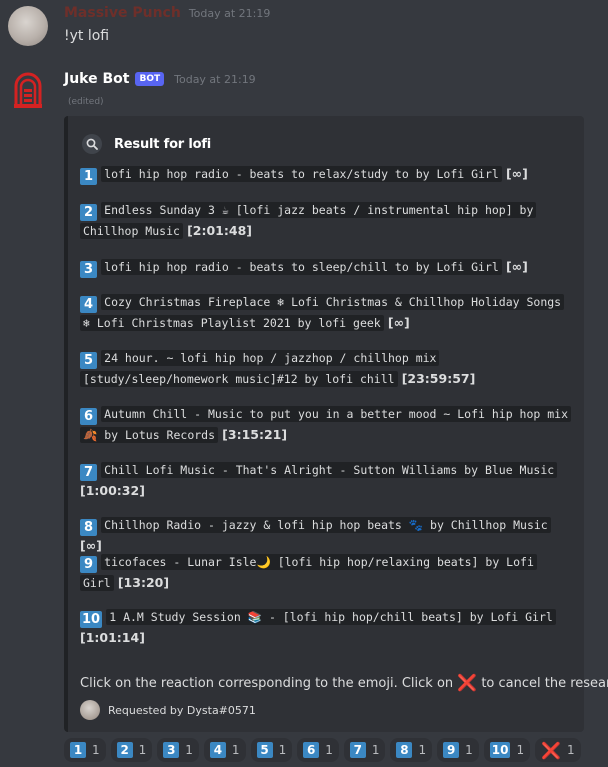 This screenshot has width=608, height=767. What do you see at coordinates (182, 710) in the screenshot?
I see `footer-text: Requested by Dysta#0571` at bounding box center [182, 710].